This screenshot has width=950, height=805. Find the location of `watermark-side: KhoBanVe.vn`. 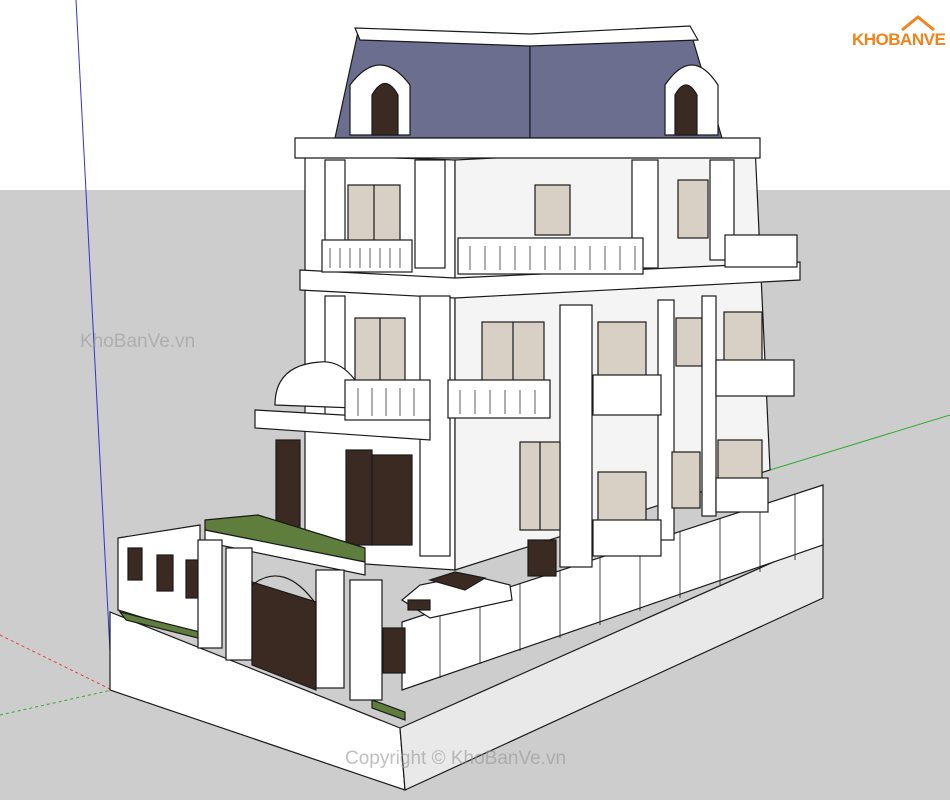

watermark-side: KhoBanVe.vn is located at coordinates (138, 341).